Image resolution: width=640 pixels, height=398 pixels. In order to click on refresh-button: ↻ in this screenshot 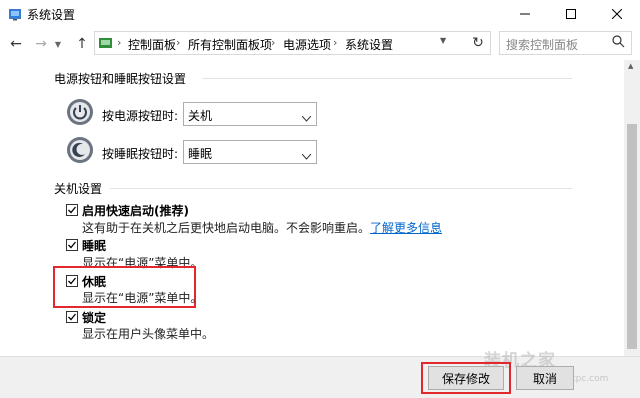, I will do `click(478, 43)`.